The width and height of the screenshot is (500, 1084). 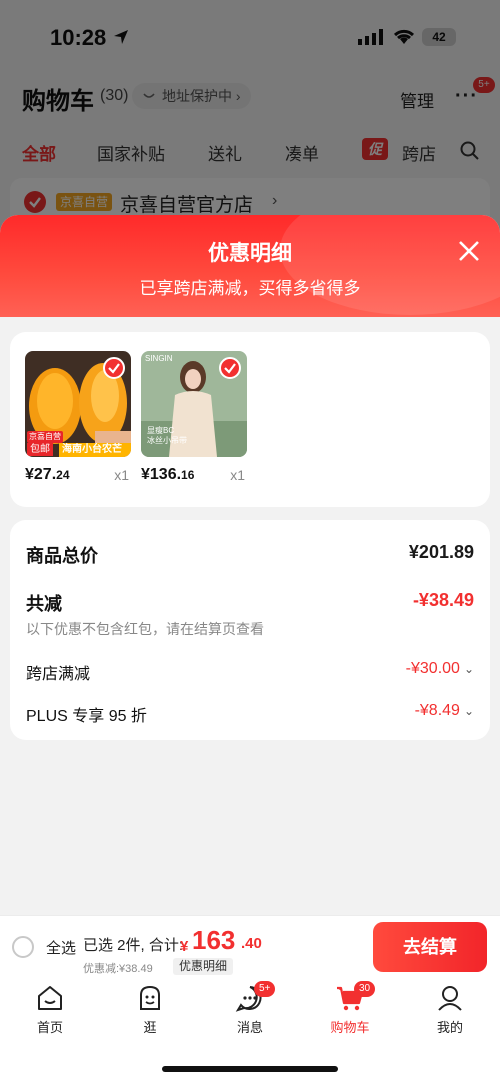 I want to click on sheet-title: 优惠明细, so click(x=250, y=253).